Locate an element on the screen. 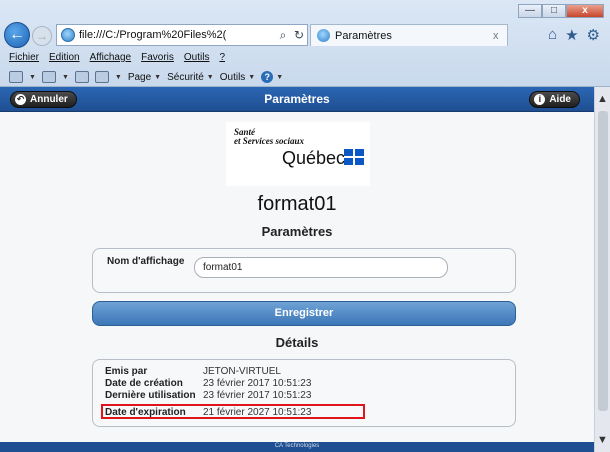  logo-quebec: Québec is located at coordinates (314, 158).